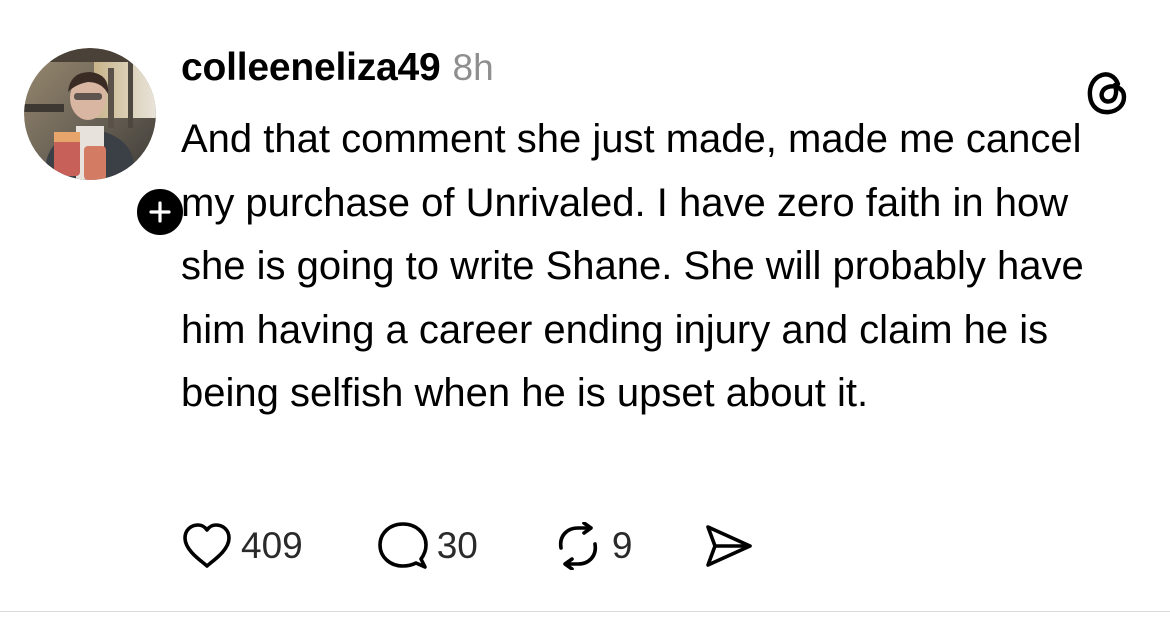  What do you see at coordinates (90, 114) in the screenshot?
I see `avatar` at bounding box center [90, 114].